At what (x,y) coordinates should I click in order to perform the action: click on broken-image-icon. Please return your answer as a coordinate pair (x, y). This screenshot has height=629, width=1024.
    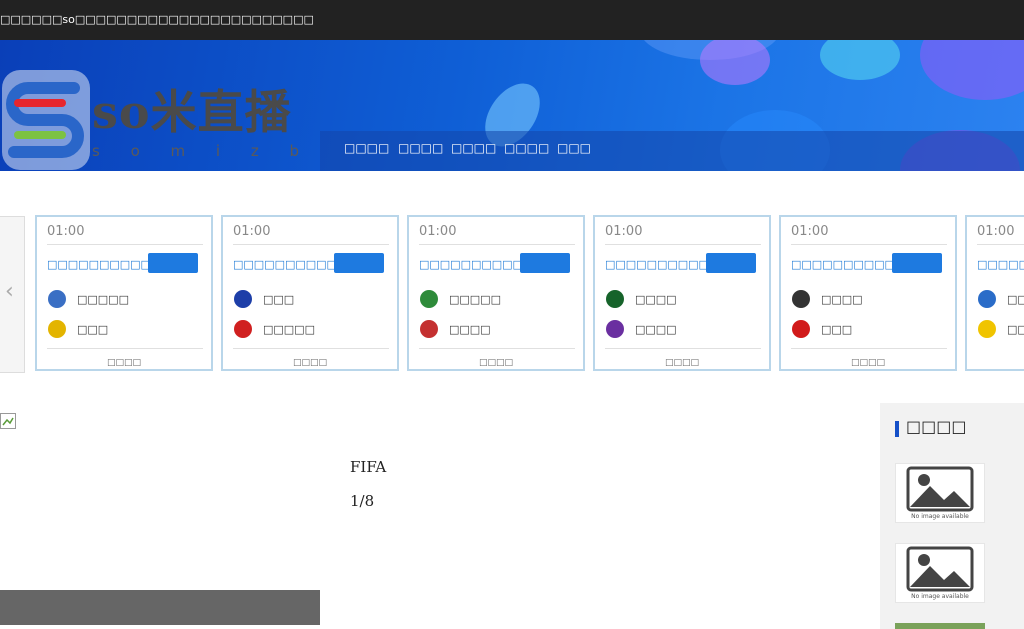
    Looking at the image, I should click on (8, 421).